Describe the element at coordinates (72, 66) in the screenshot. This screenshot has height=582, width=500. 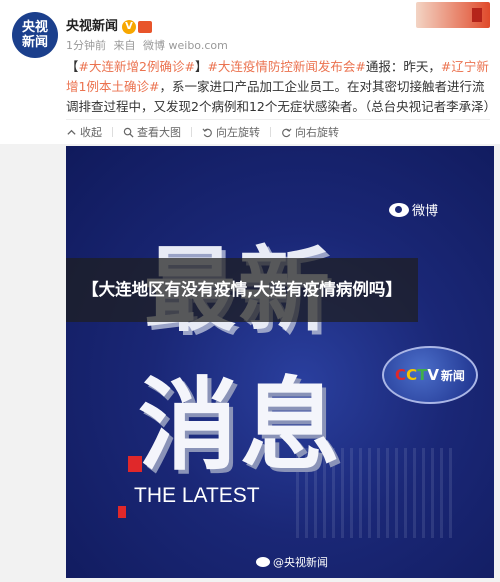
I see `bracket-open: 【` at that location.